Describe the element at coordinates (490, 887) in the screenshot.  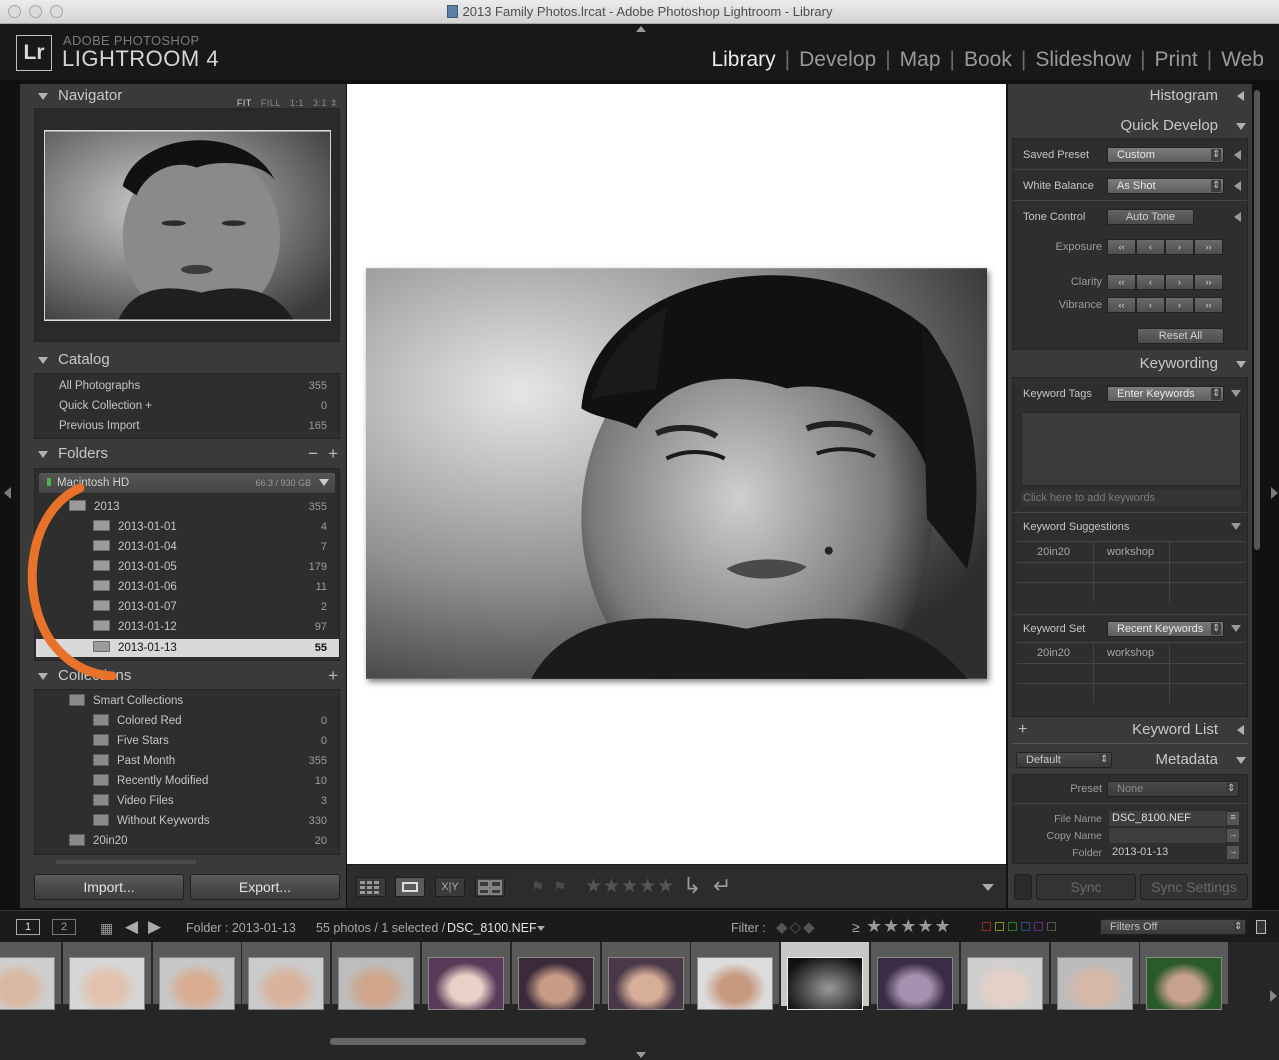
I see `survey-view-button` at that location.